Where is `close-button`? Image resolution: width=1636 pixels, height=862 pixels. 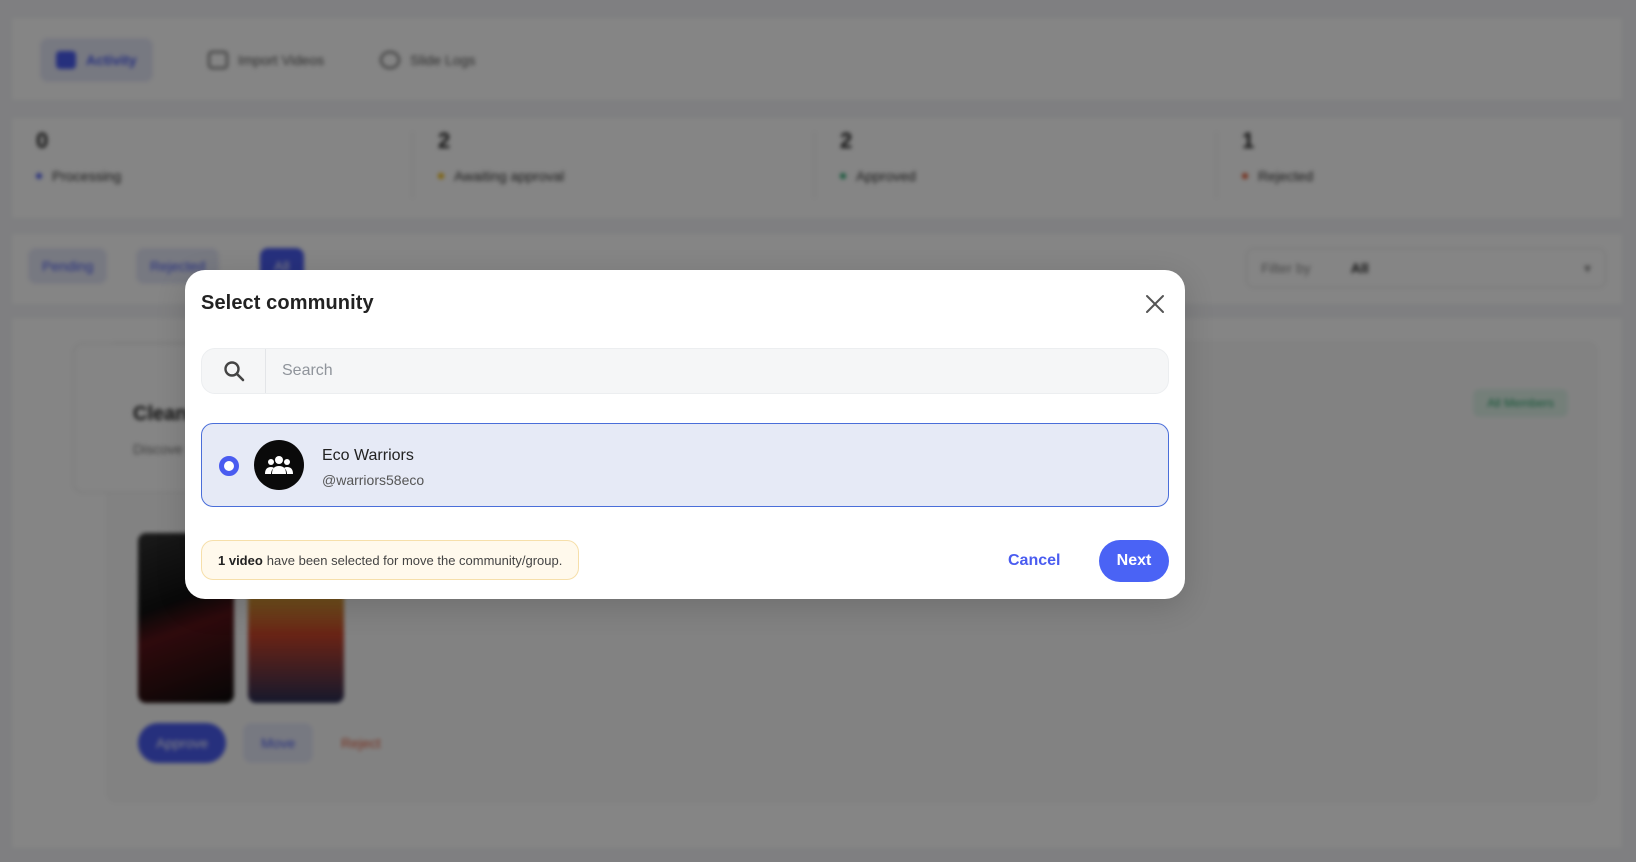 close-button is located at coordinates (1155, 304).